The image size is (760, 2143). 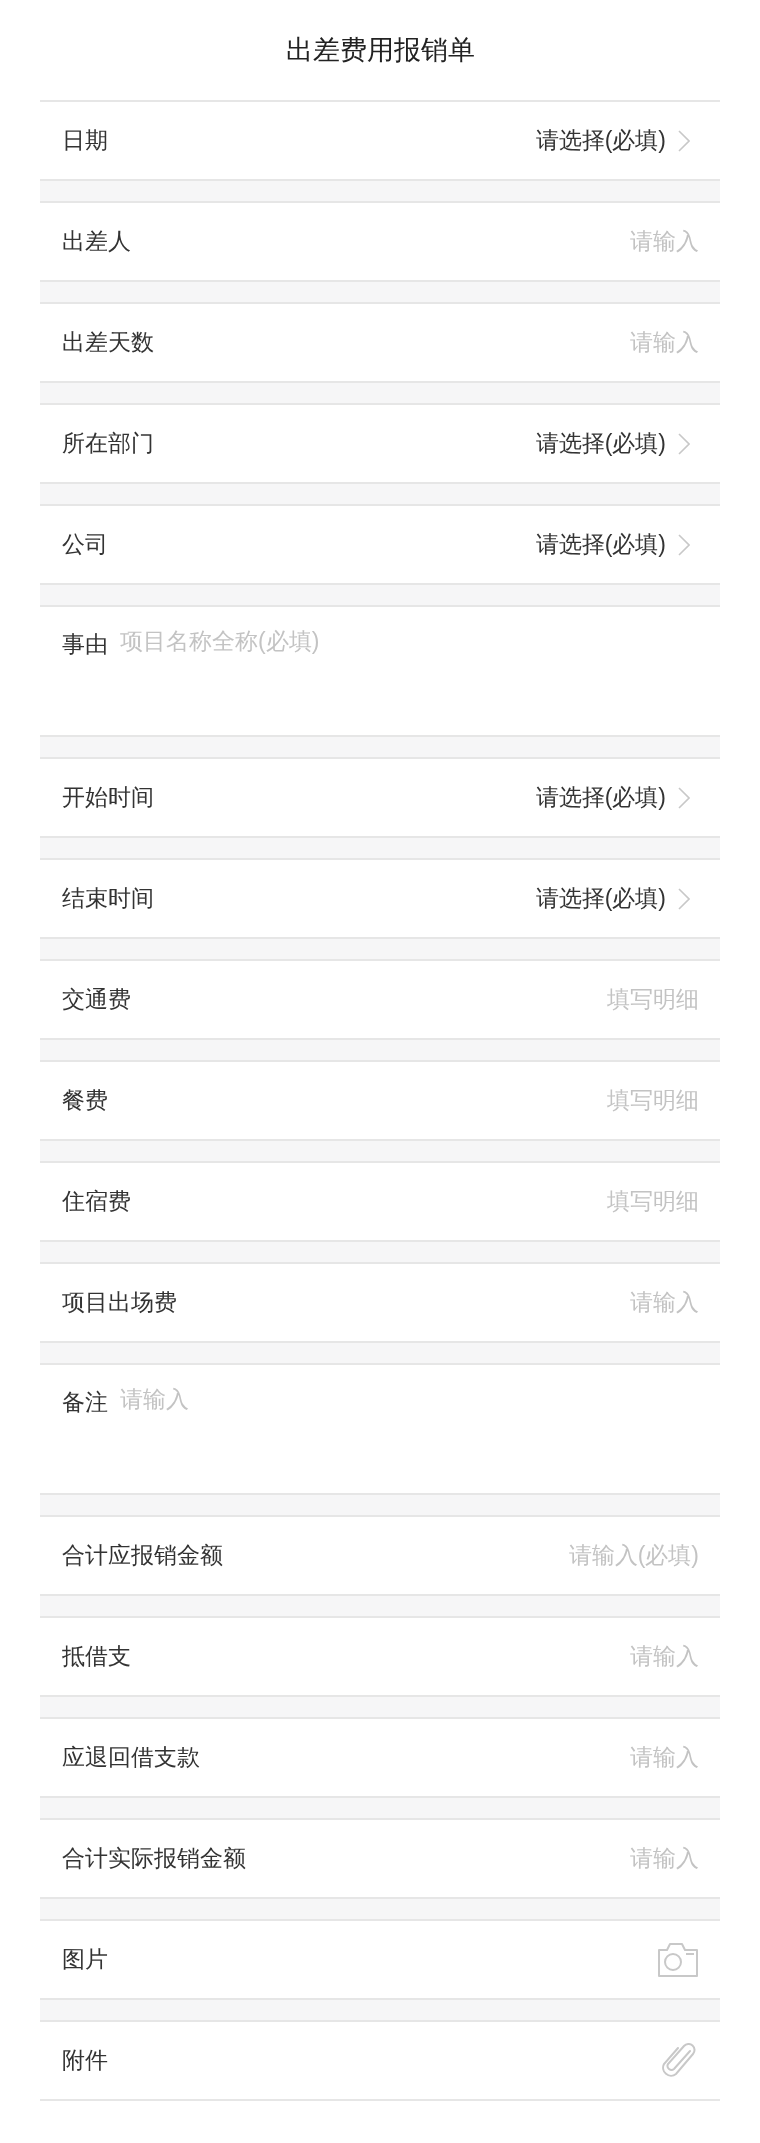 What do you see at coordinates (108, 444) in the screenshot?
I see `field-label: 所在部门` at bounding box center [108, 444].